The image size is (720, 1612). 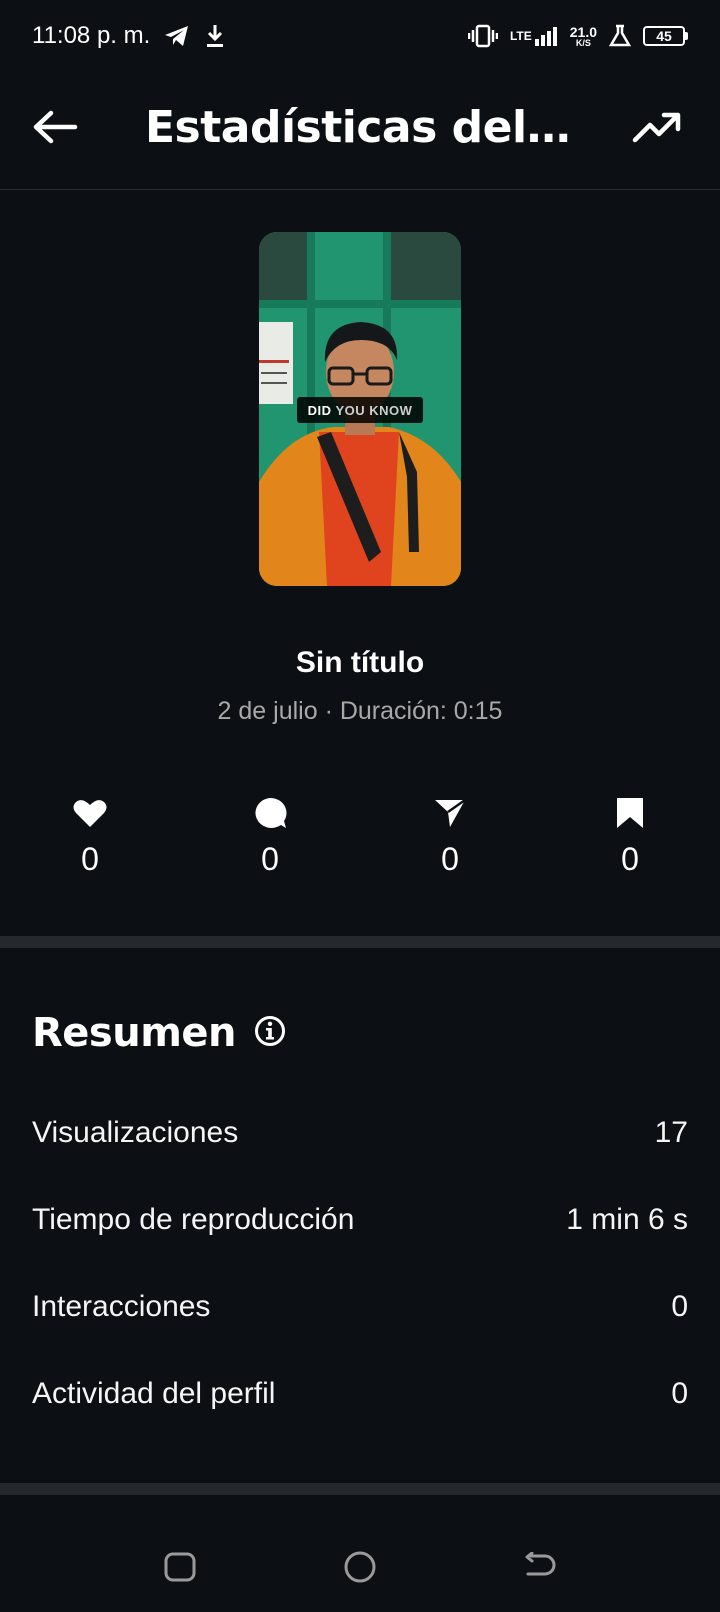 I want to click on reel-title: Sin título, so click(x=360, y=662).